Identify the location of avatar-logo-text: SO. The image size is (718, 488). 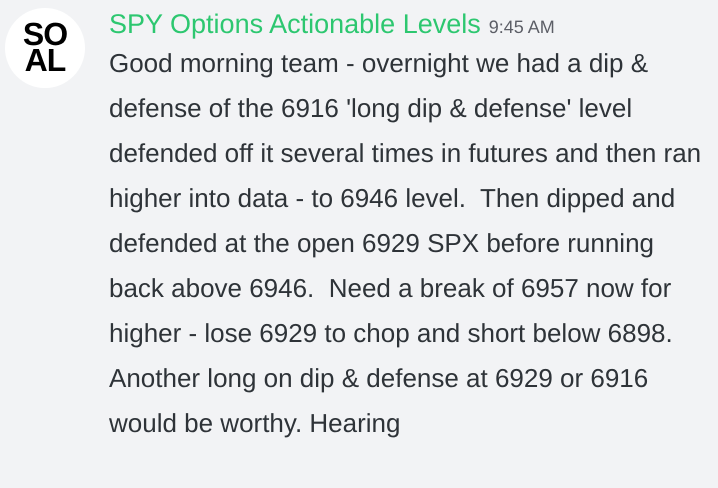
(45, 35).